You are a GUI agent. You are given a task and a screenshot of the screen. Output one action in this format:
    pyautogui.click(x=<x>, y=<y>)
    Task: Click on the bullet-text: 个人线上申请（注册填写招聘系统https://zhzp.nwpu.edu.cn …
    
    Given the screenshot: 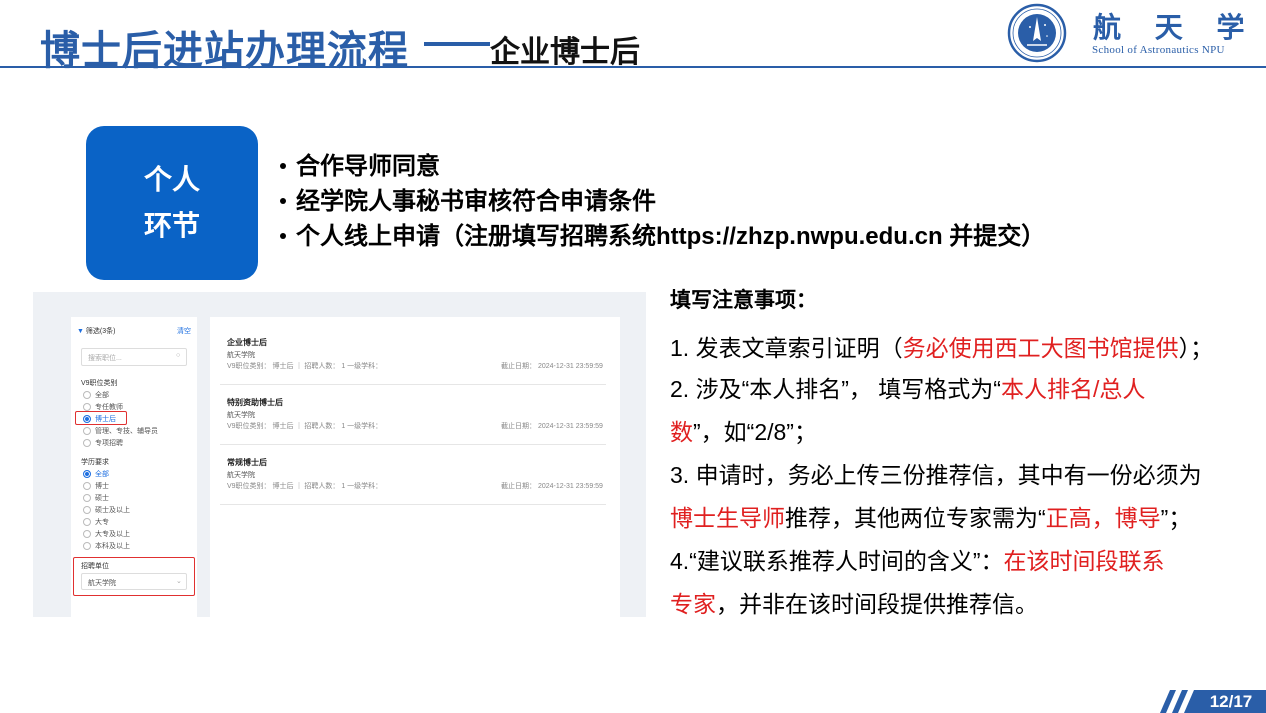 What is the action you would take?
    pyautogui.click(x=671, y=236)
    